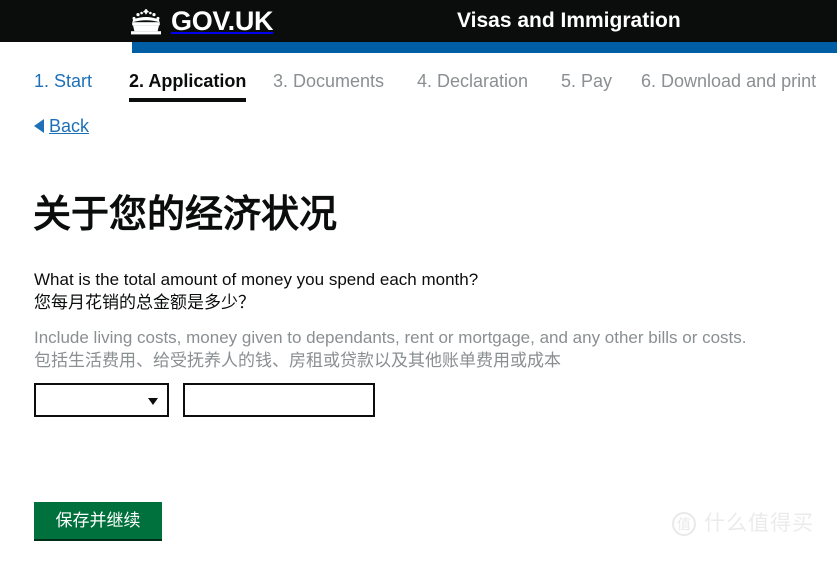 This screenshot has width=837, height=564. I want to click on gov-uk-header: GOV.UK Visas and Immigration, so click(418, 21).